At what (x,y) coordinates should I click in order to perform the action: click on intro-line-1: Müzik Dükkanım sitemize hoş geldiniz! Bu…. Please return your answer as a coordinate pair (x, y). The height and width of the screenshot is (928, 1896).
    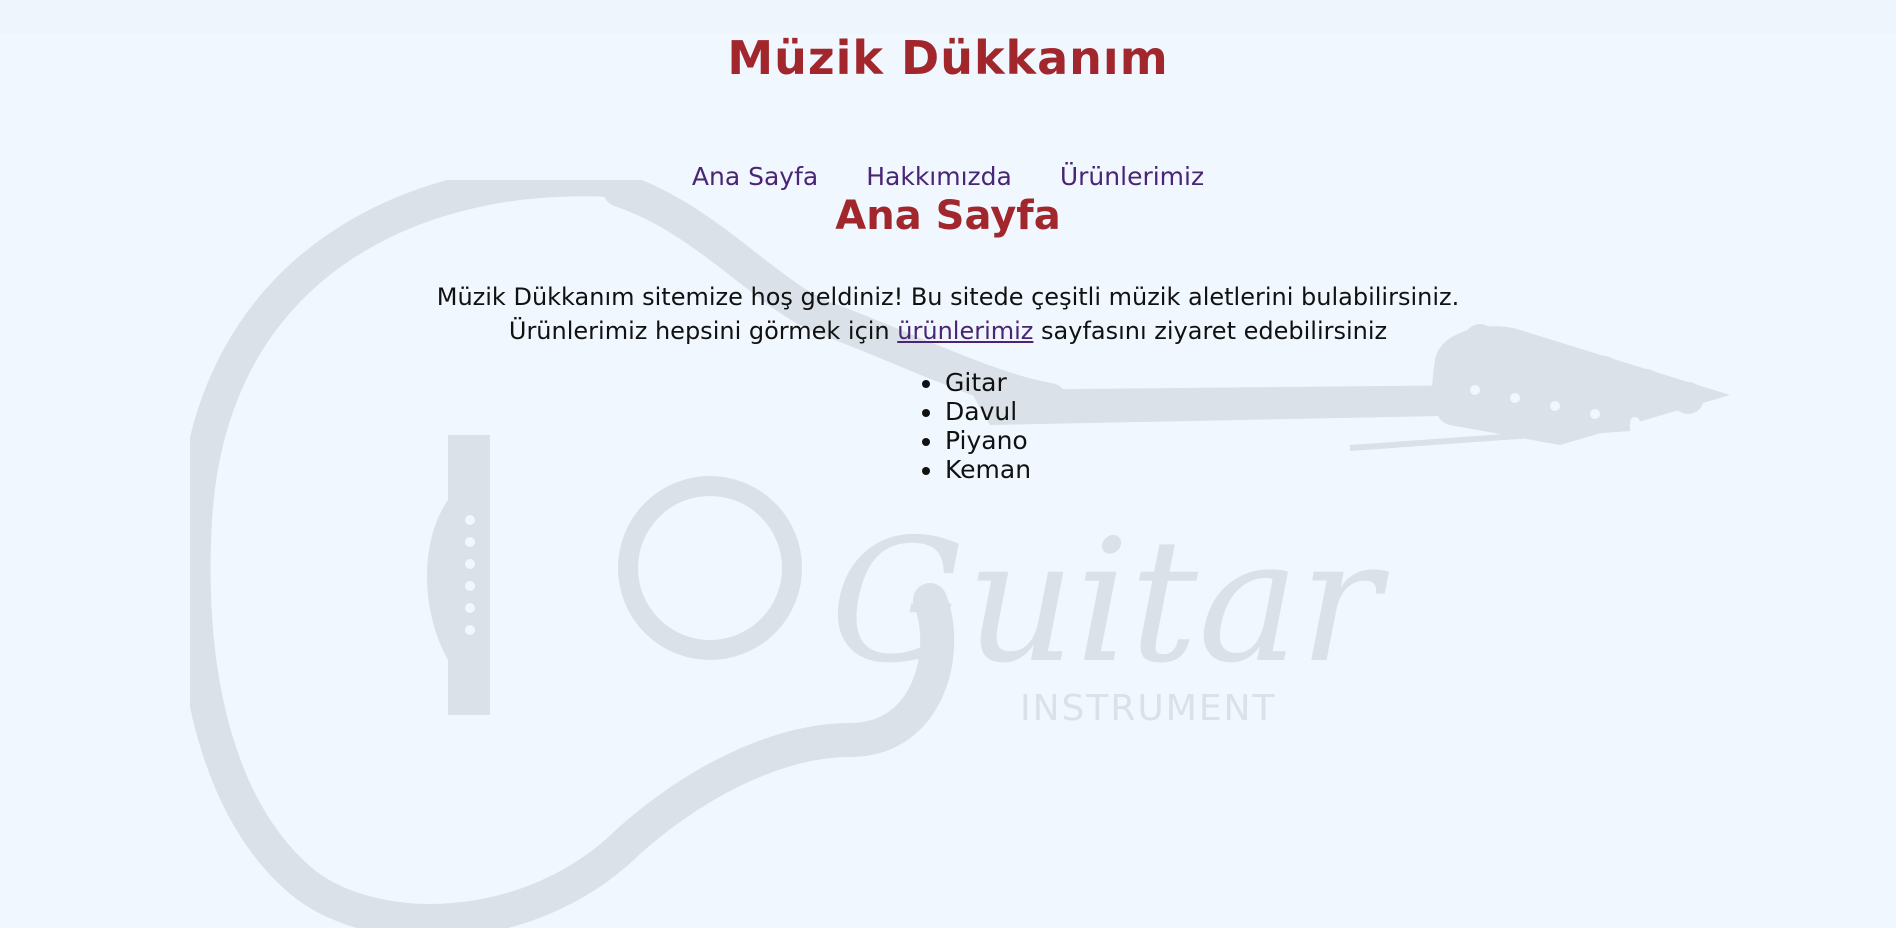
    Looking at the image, I should click on (948, 297).